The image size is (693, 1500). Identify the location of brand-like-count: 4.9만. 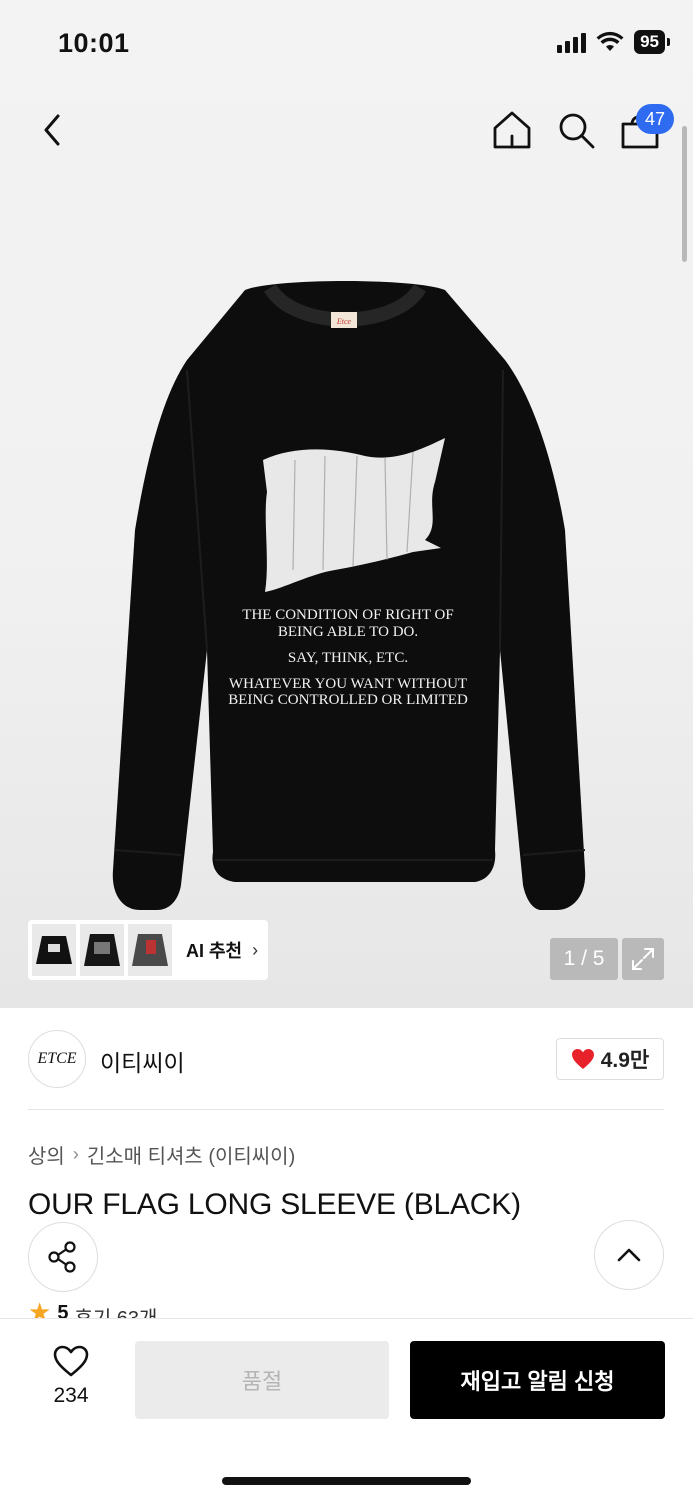
(625, 1060).